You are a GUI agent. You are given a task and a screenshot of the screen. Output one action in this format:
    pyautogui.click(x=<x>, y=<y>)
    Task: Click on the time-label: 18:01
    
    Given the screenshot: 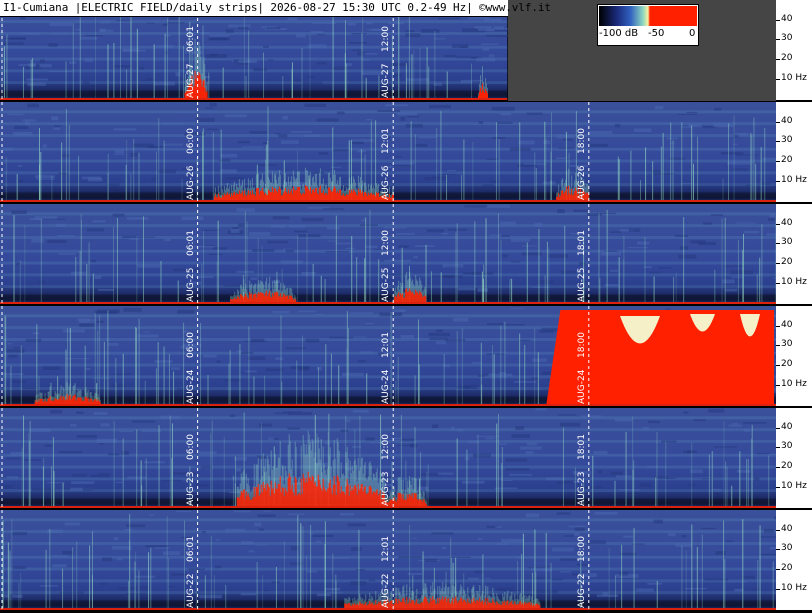 What is the action you would take?
    pyautogui.click(x=581, y=243)
    